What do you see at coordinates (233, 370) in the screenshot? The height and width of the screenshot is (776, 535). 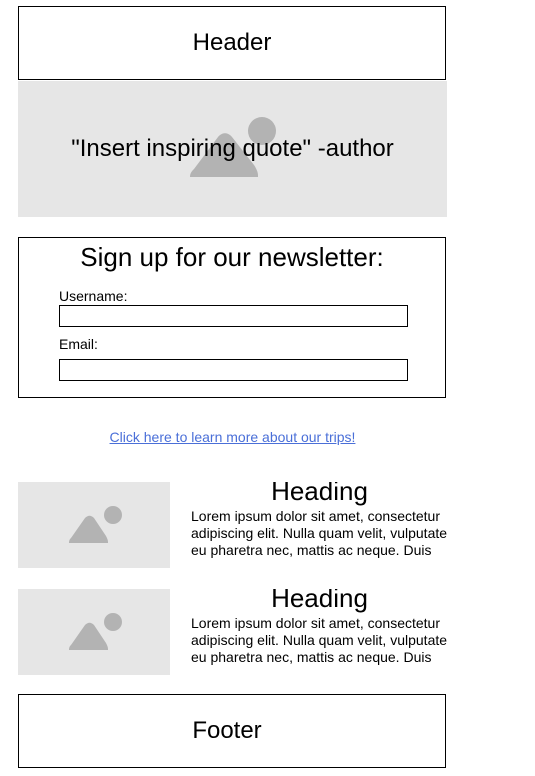 I see `email-input` at bounding box center [233, 370].